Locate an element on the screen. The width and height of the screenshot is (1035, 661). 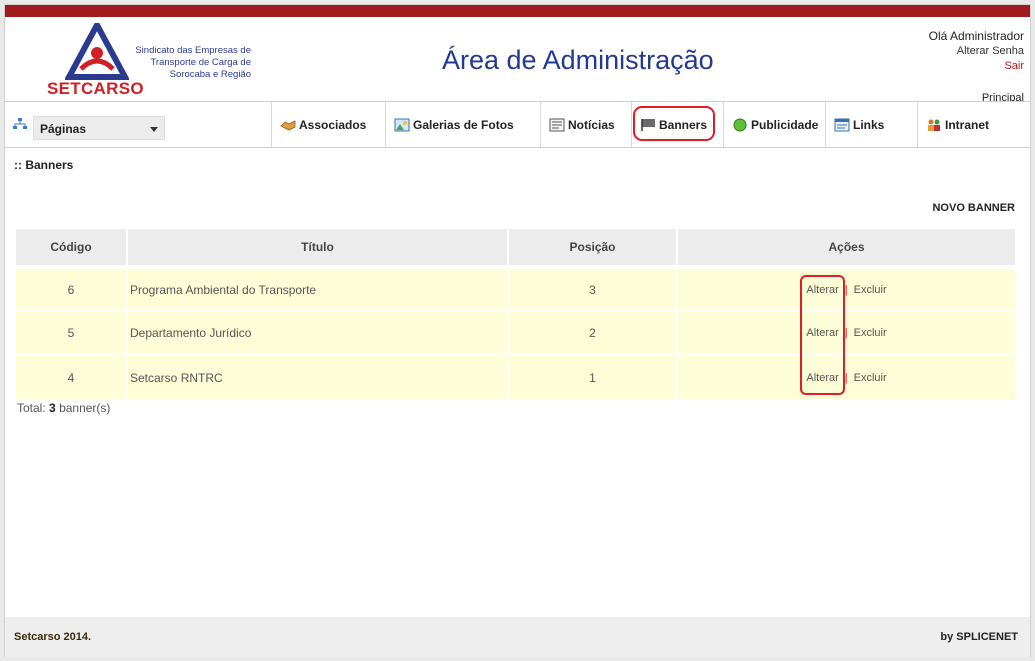
total-suffix: banner(s) is located at coordinates (85, 408).